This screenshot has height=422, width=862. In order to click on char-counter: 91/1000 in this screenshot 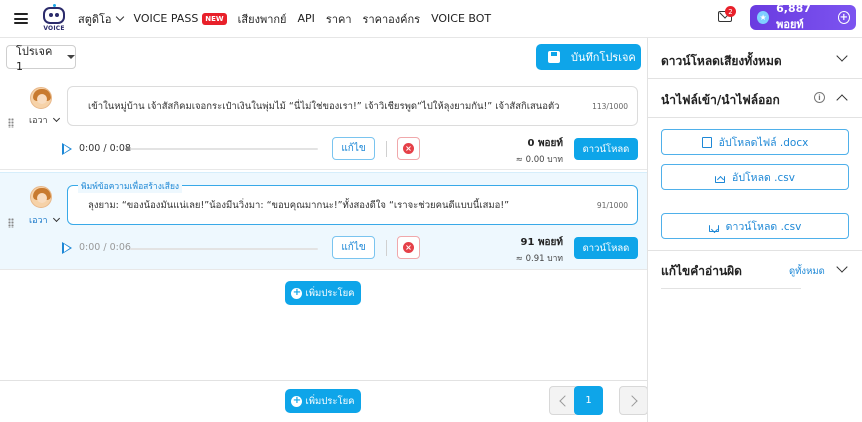, I will do `click(612, 205)`.